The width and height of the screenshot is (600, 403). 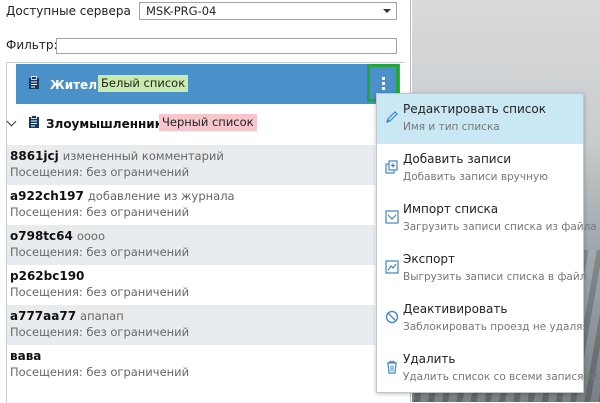 What do you see at coordinates (181, 11) in the screenshot?
I see `server-select-value: MSK-PRG-04` at bounding box center [181, 11].